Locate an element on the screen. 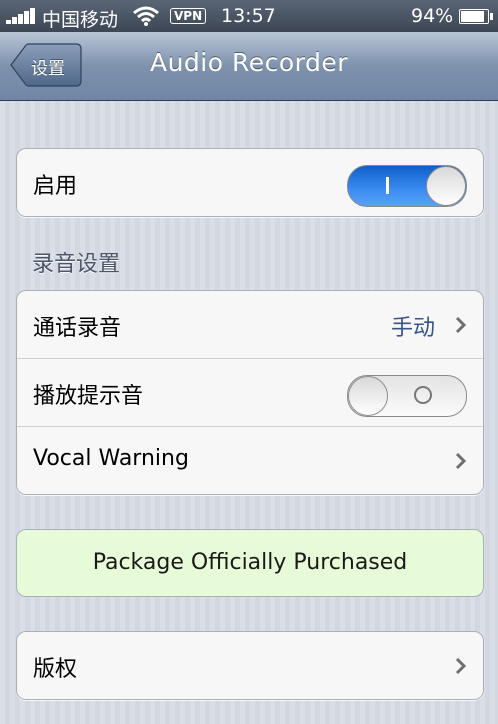 The height and width of the screenshot is (724, 498). play-prompt-sound-label: 播放提示音 is located at coordinates (88, 396).